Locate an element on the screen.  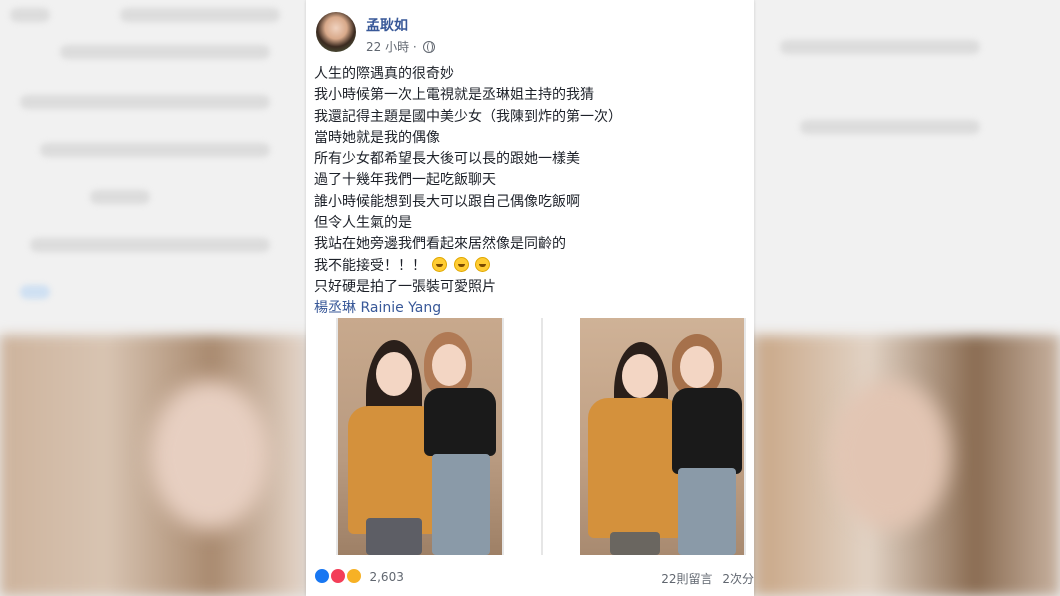
reaction-count: 2,603 is located at coordinates (386, 577).